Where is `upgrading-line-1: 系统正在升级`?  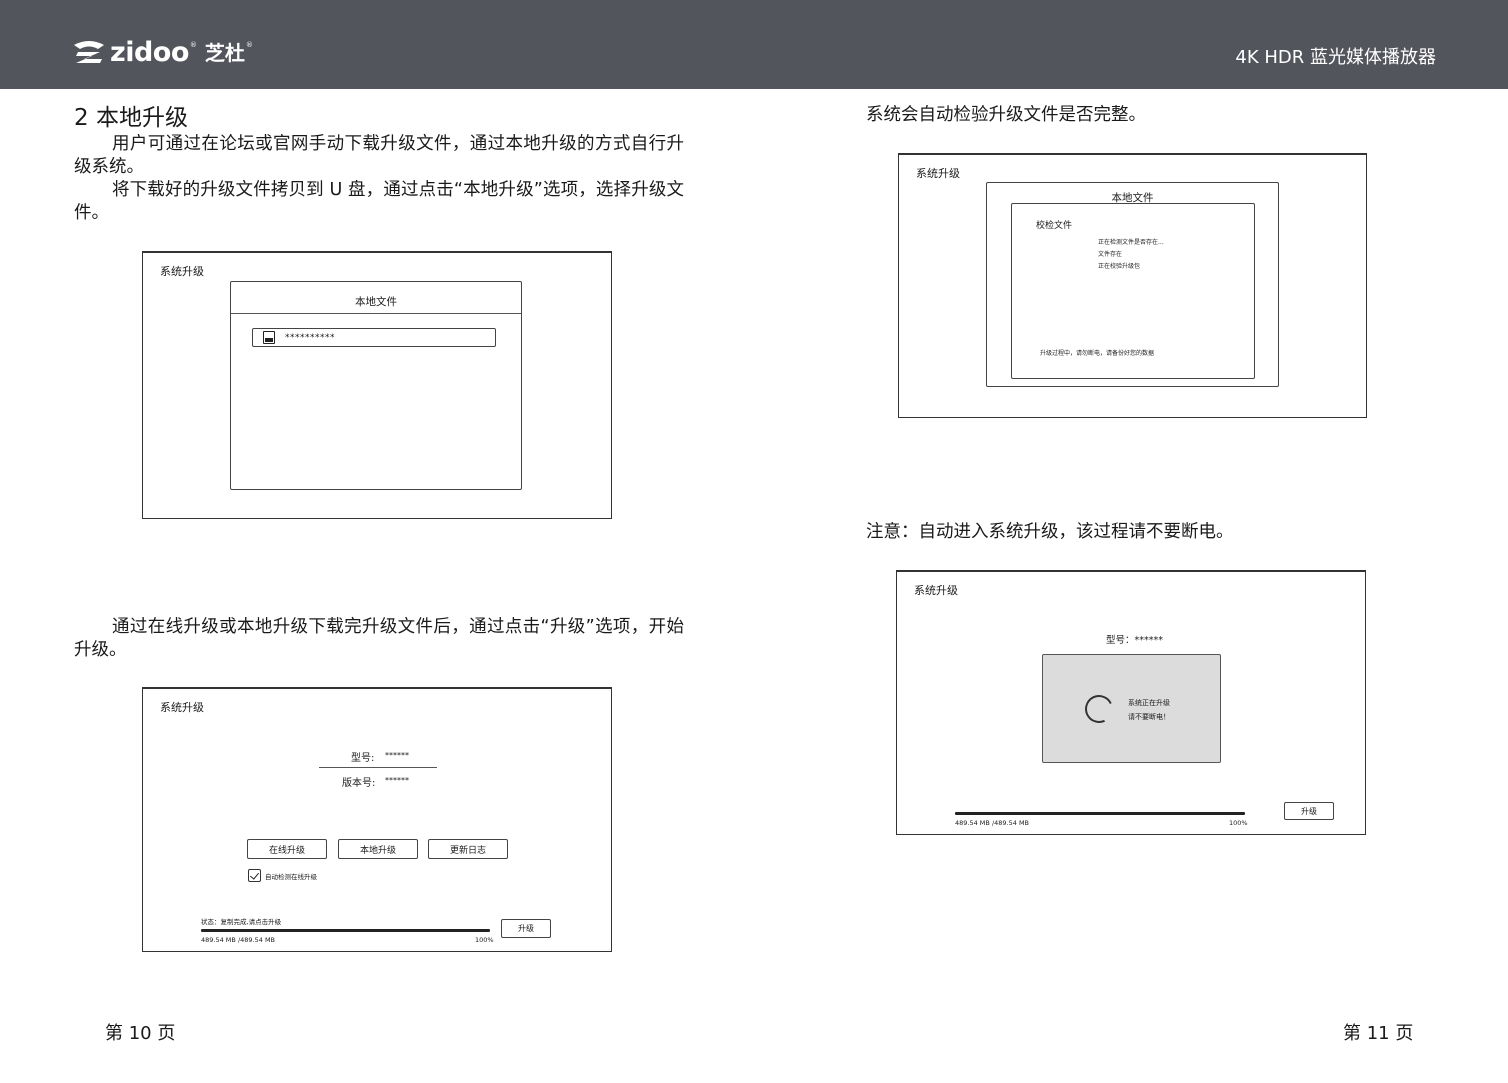
upgrading-line-1: 系统正在升级 is located at coordinates (1149, 703).